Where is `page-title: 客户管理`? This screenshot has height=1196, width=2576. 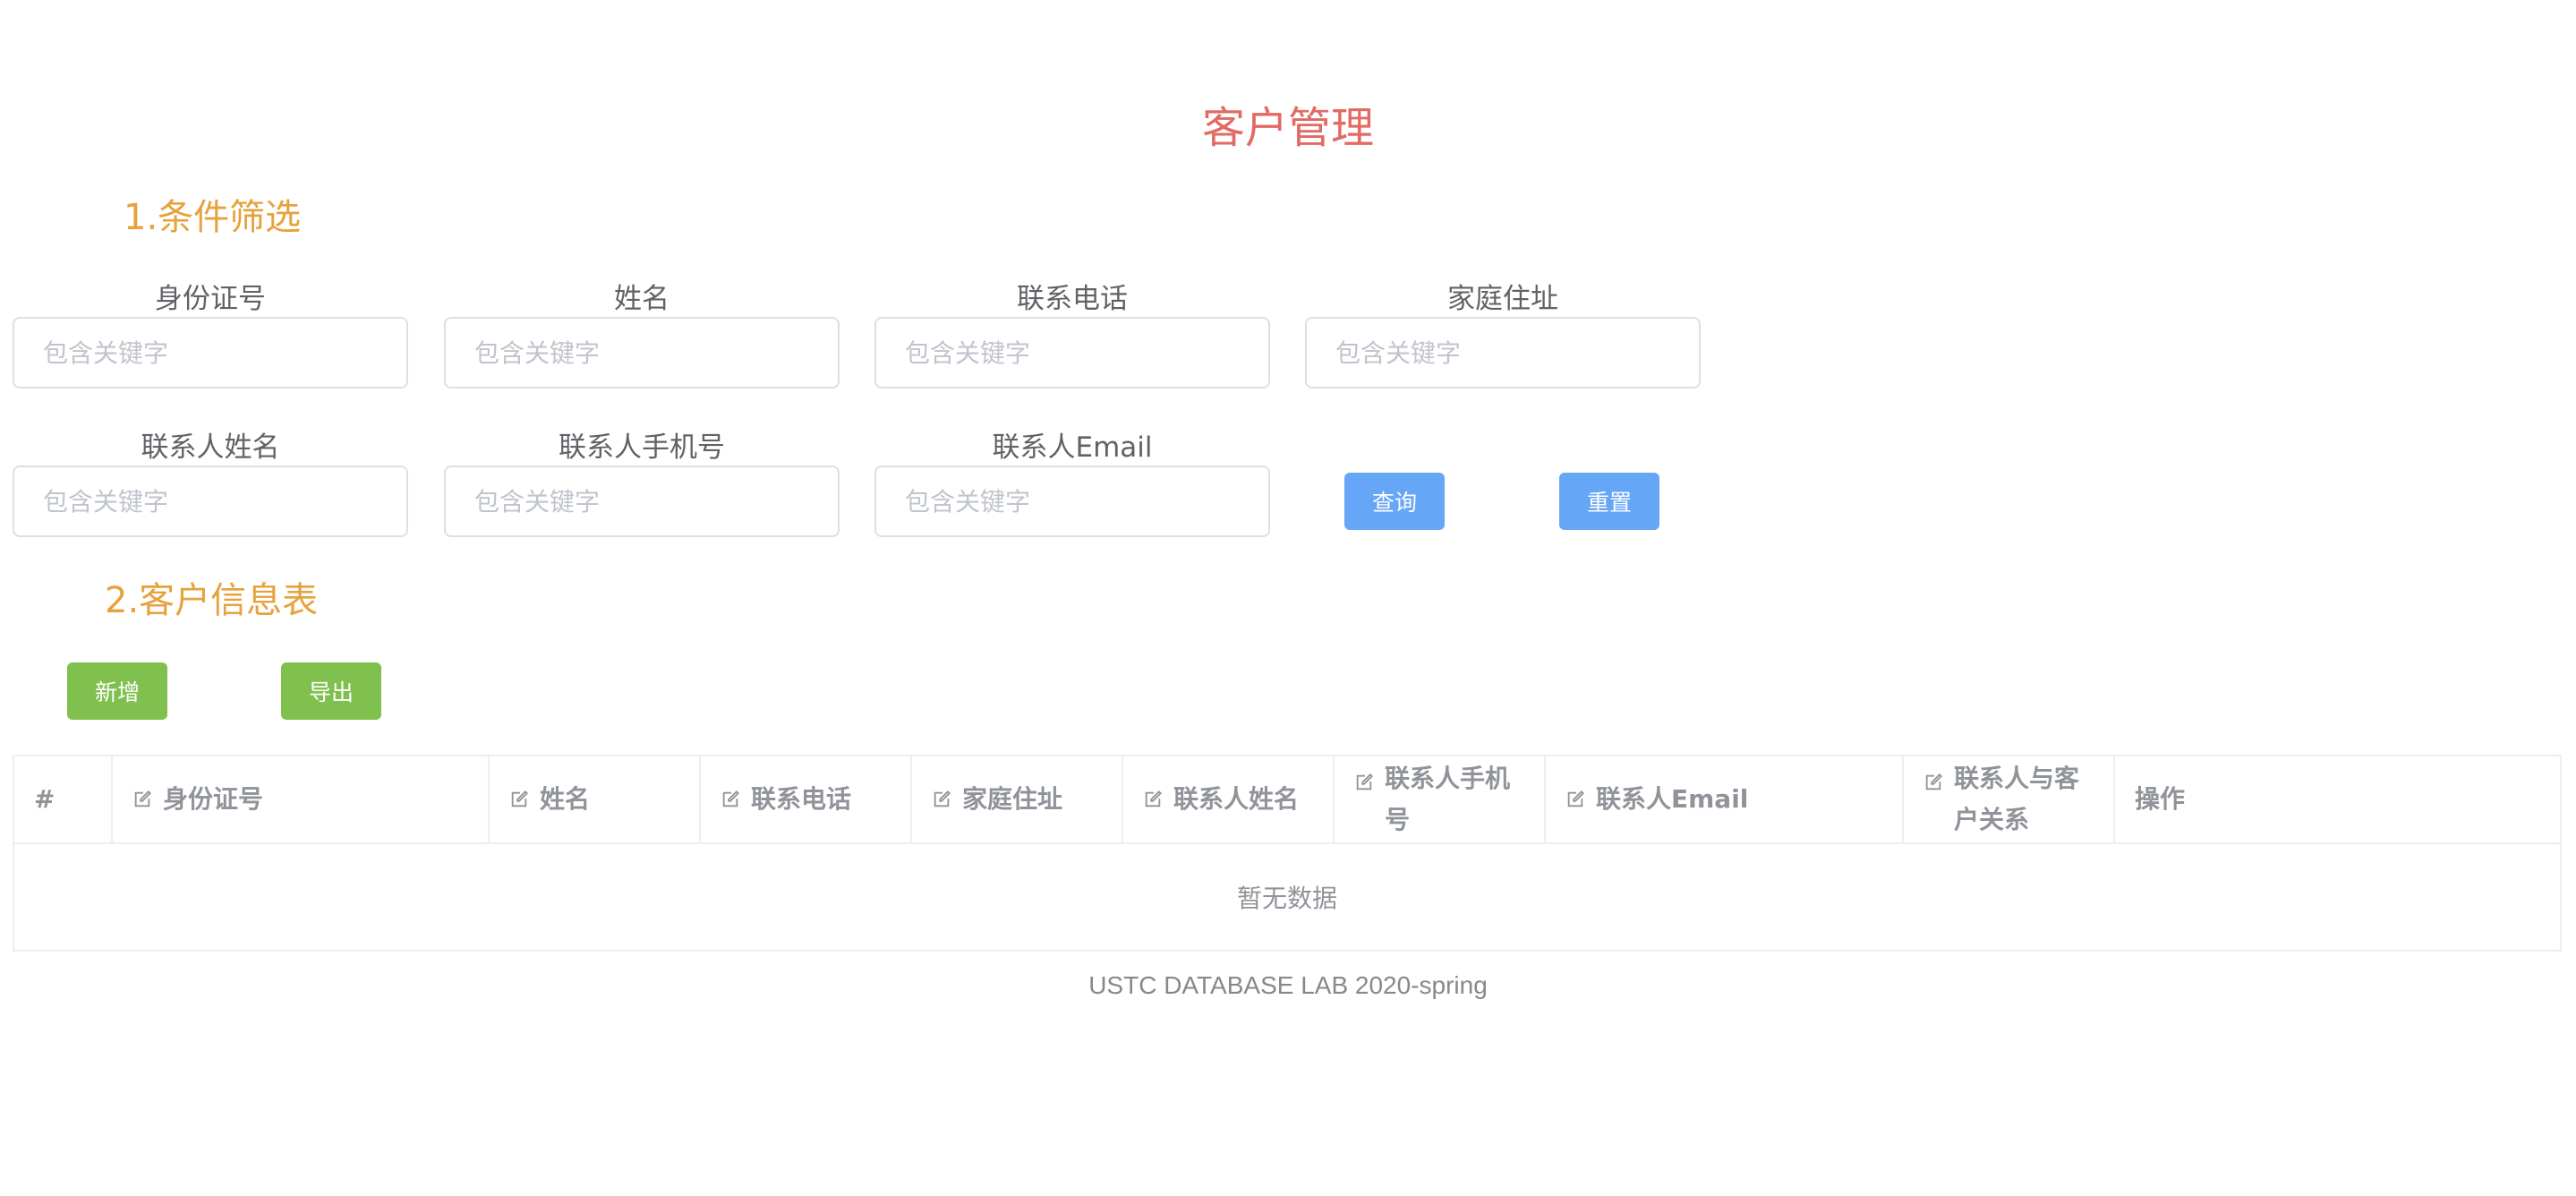
page-title: 客户管理 is located at coordinates (1287, 128).